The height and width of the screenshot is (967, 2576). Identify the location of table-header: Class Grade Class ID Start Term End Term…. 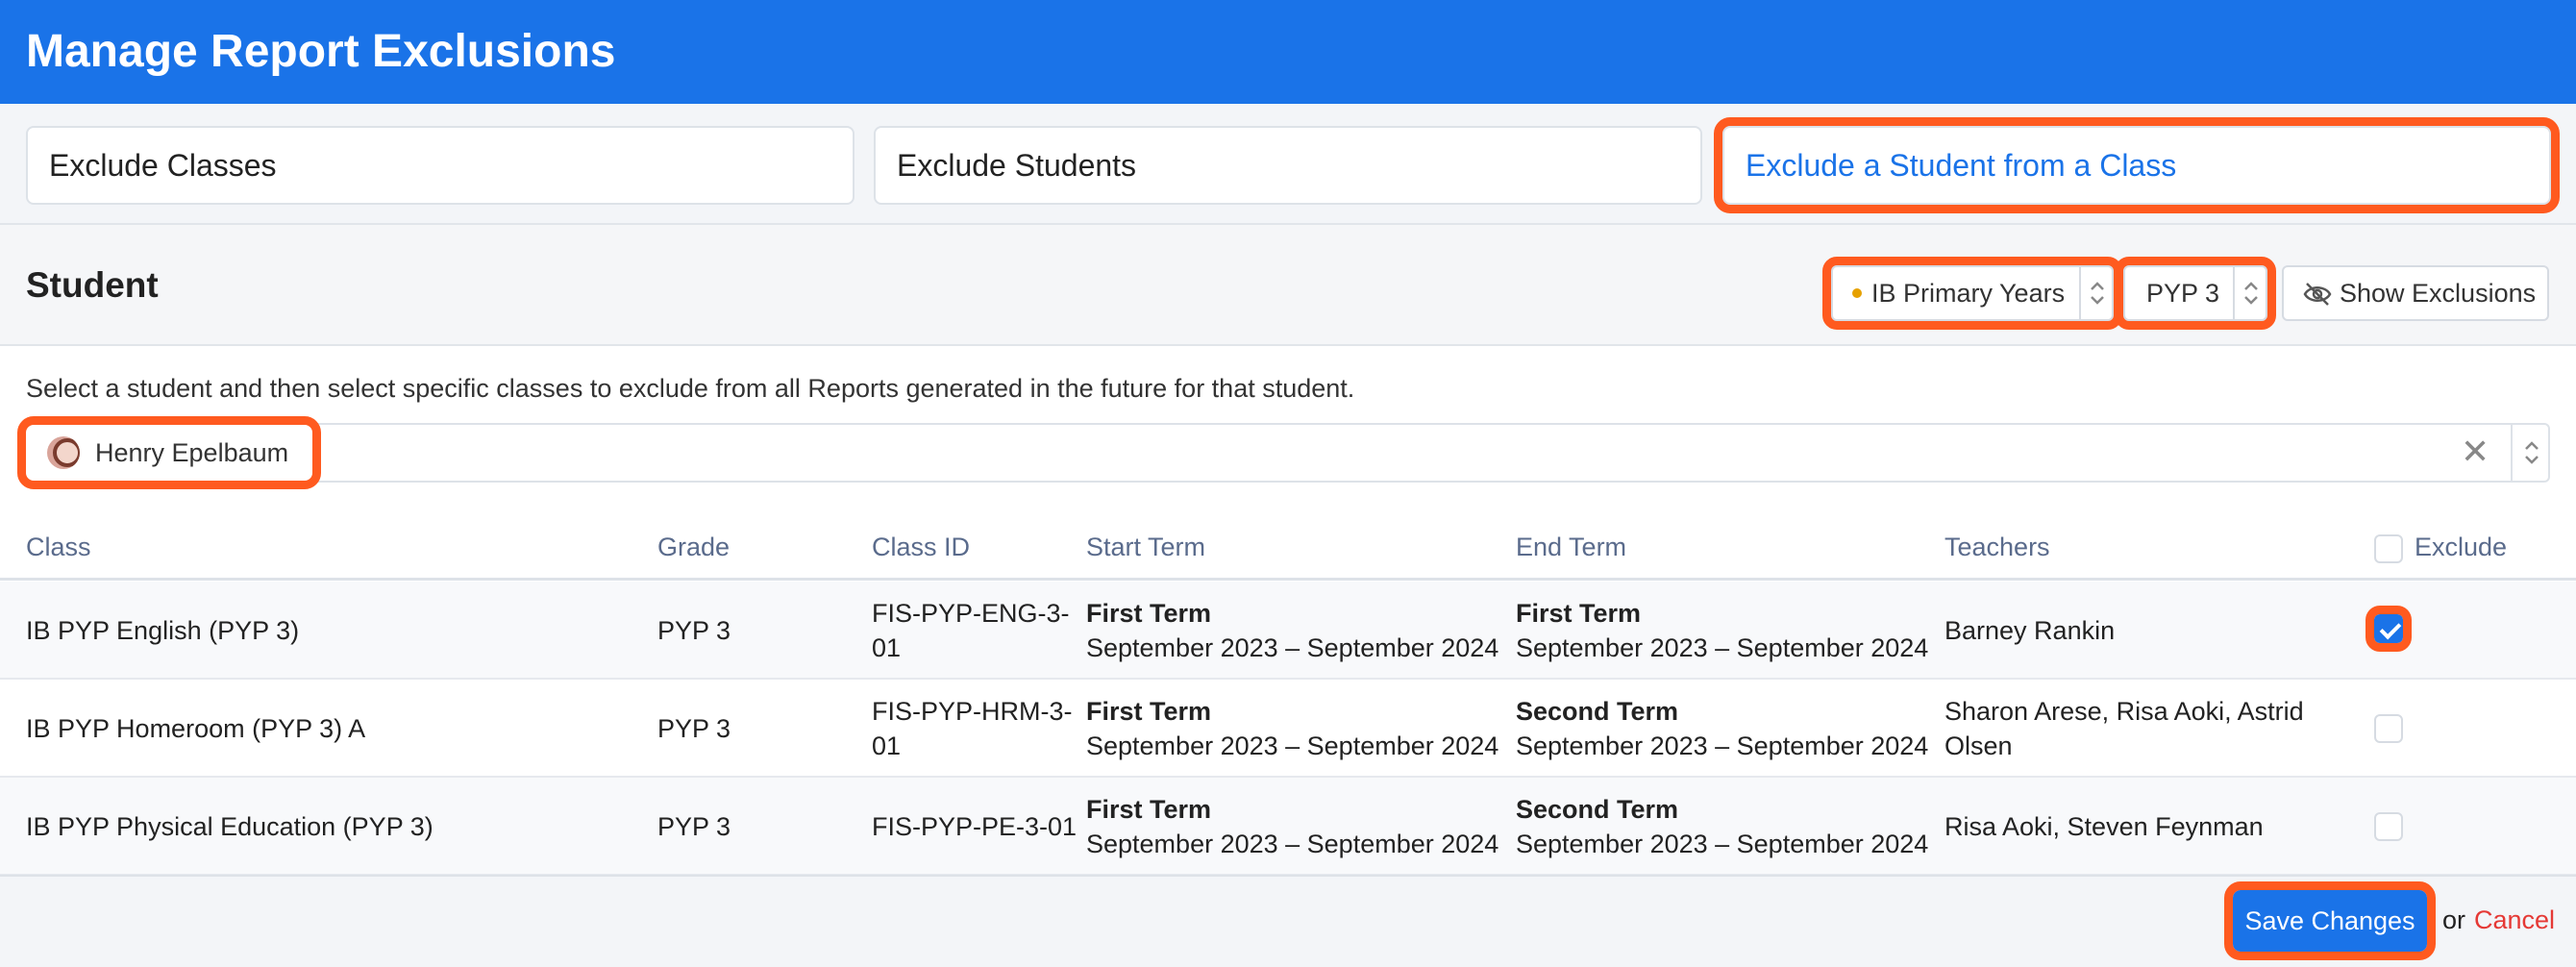
(1288, 550).